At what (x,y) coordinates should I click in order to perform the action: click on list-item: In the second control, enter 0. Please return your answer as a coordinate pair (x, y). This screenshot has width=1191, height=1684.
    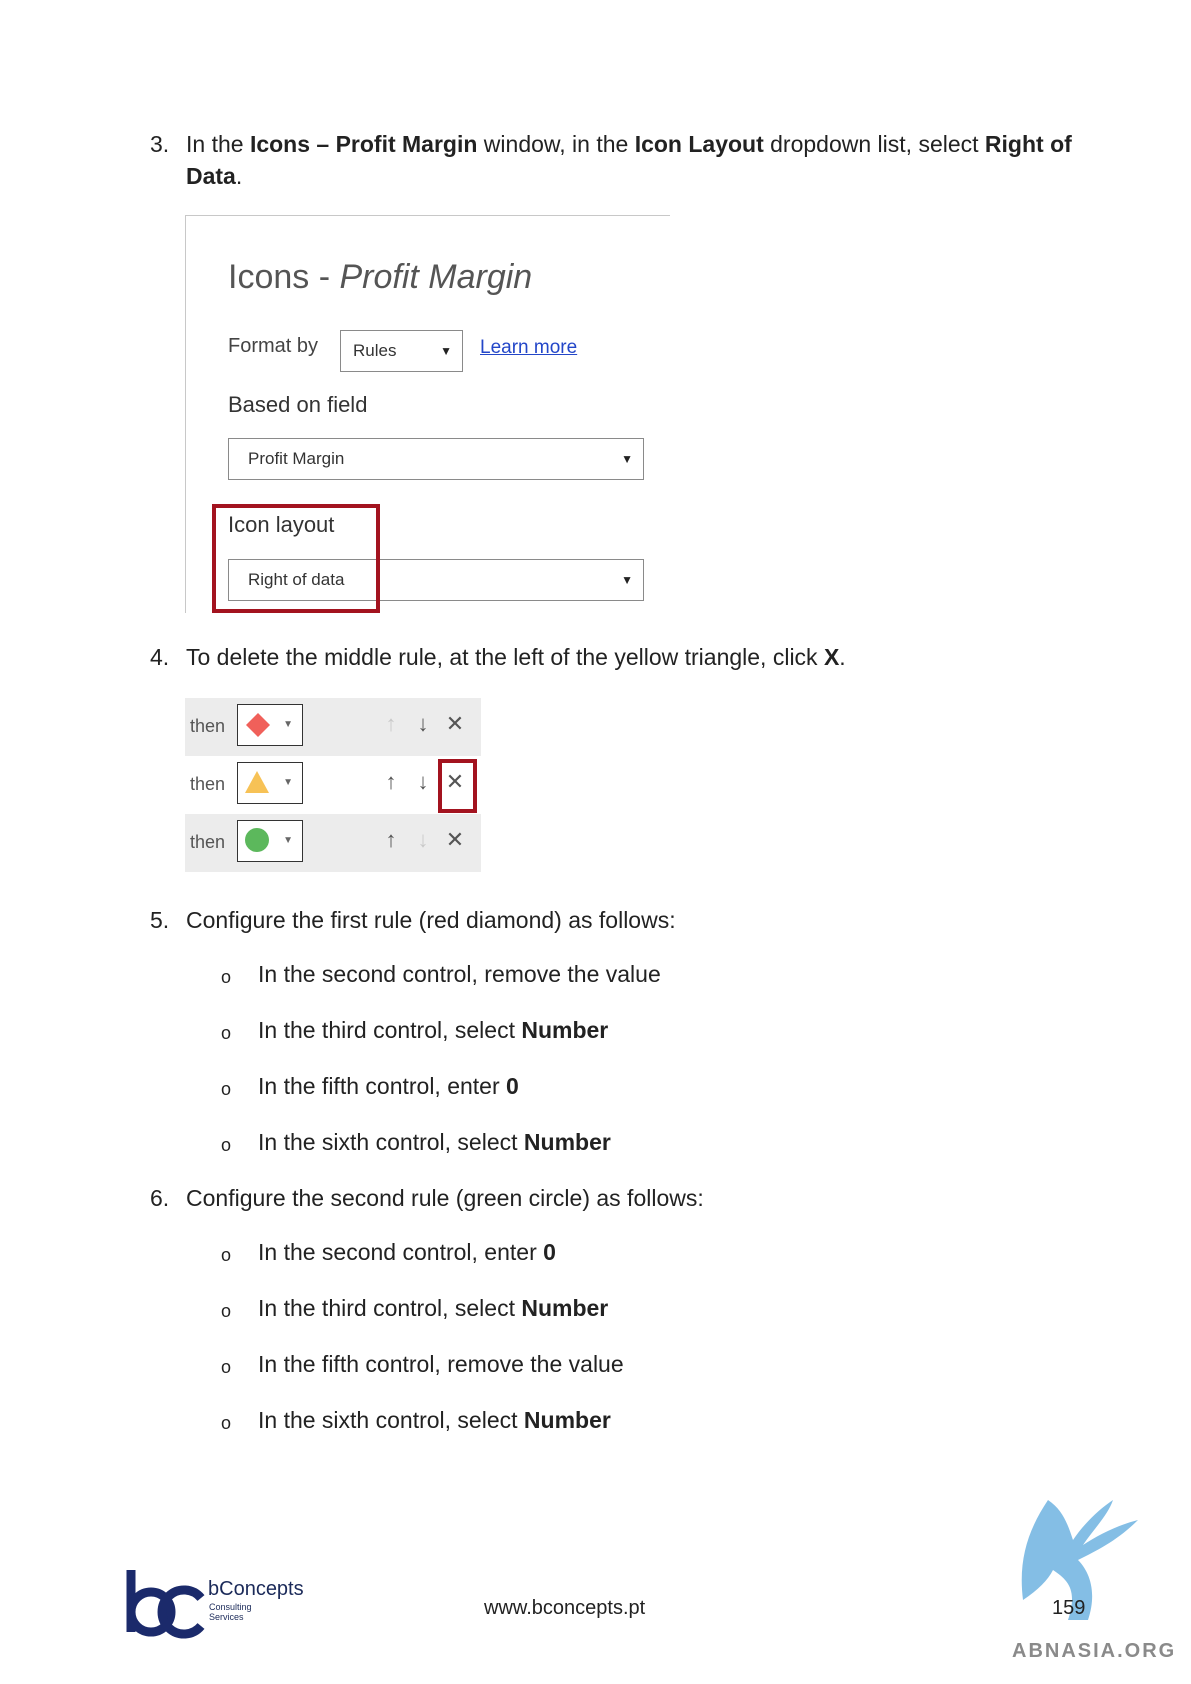
    Looking at the image, I should click on (407, 1252).